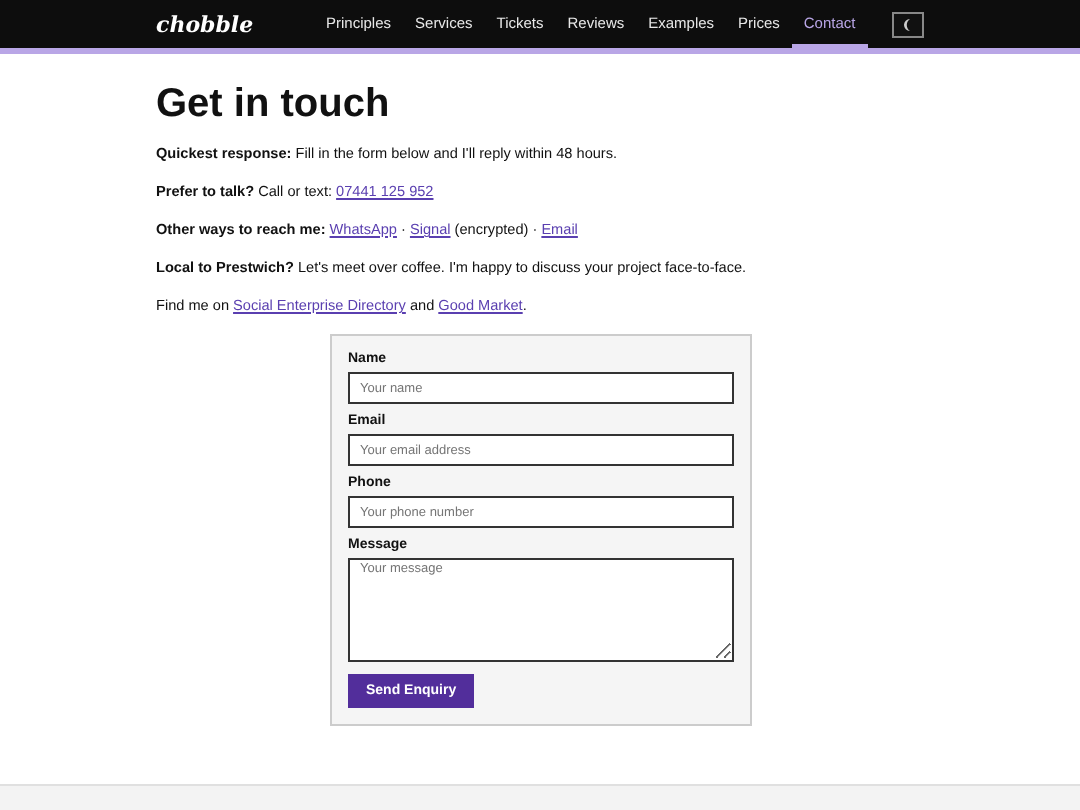 This screenshot has height=810, width=1080. I want to click on moon-icon, so click(908, 24).